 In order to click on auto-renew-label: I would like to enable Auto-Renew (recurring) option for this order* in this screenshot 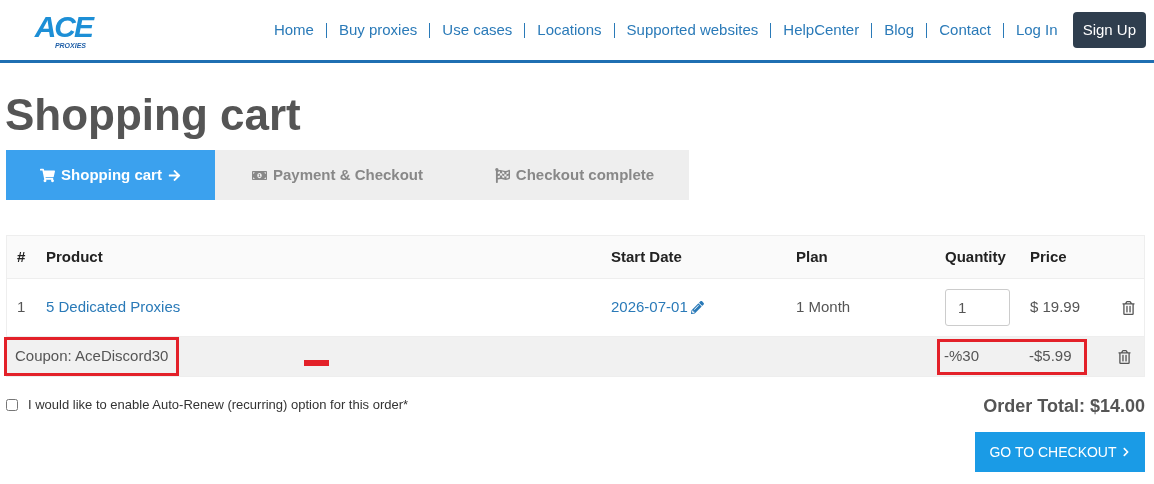, I will do `click(218, 405)`.